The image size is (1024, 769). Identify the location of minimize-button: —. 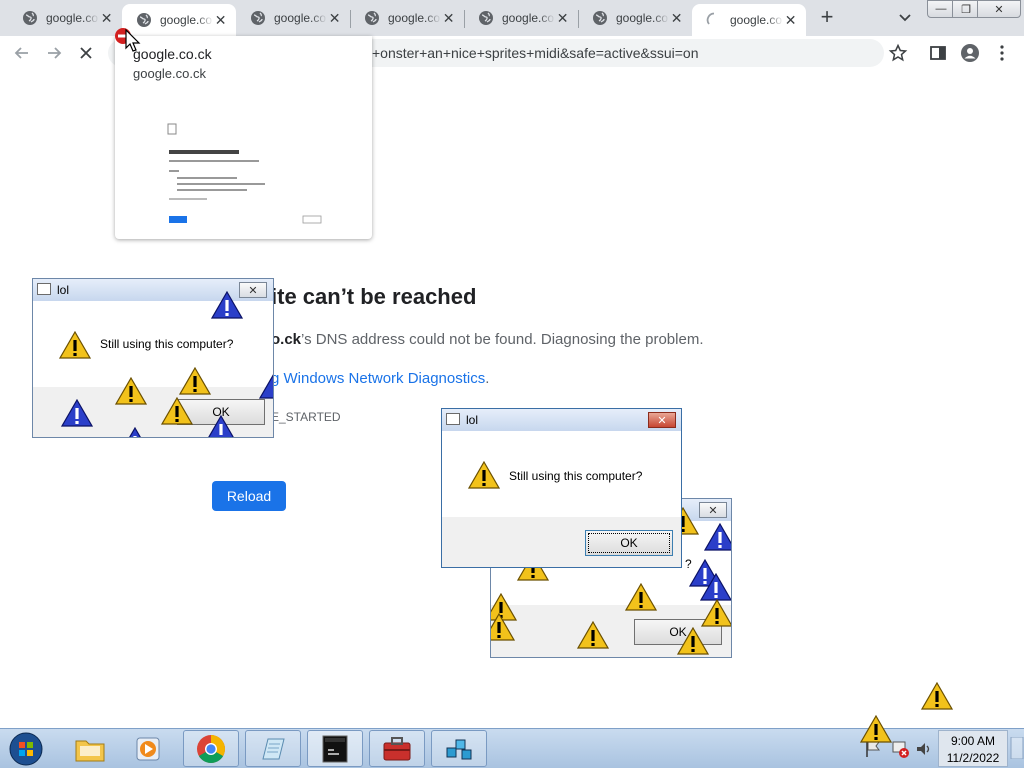
(941, 9).